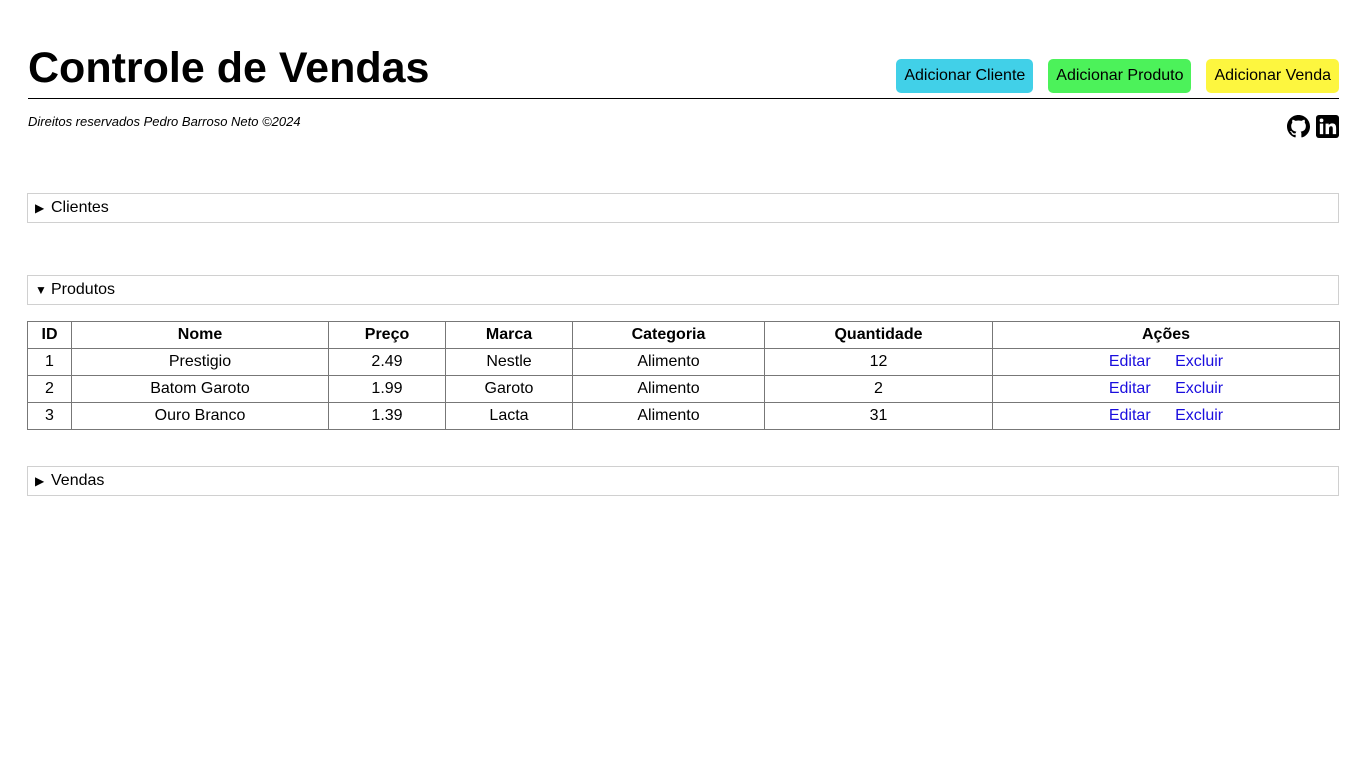 Image resolution: width=1366 pixels, height=768 pixels. I want to click on vendas-section: ▶ Vendas, so click(683, 481).